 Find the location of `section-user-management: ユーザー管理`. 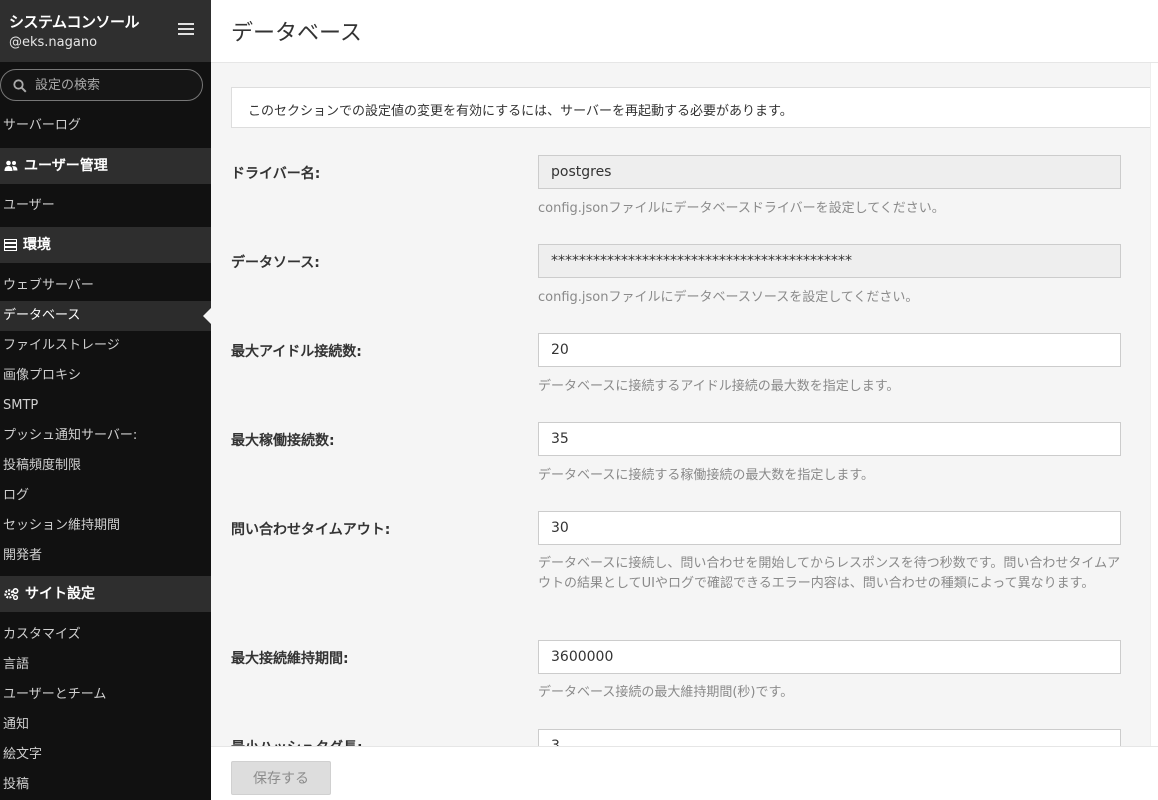

section-user-management: ユーザー管理 is located at coordinates (105, 166).